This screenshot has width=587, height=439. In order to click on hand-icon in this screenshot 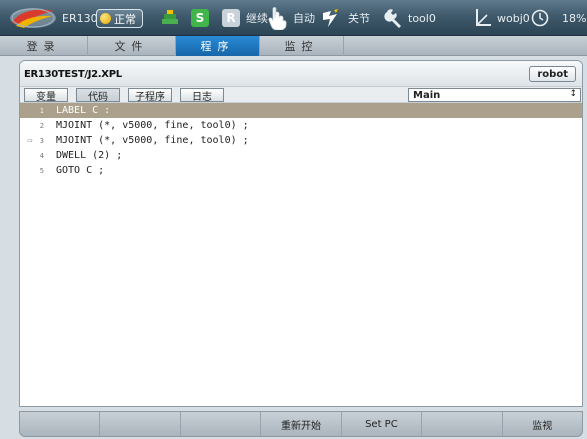, I will do `click(278, 18)`.